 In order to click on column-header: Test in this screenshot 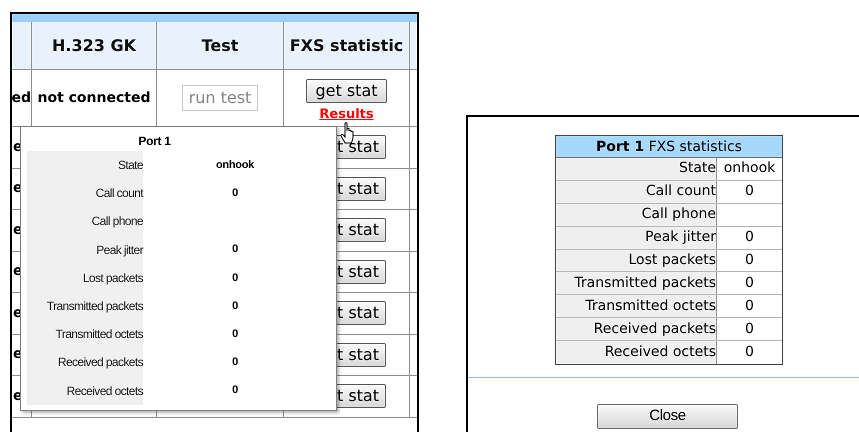, I will do `click(220, 45)`.